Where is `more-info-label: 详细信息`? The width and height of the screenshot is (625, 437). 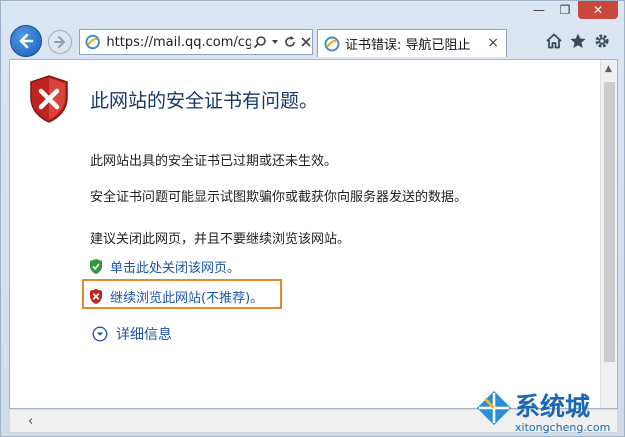 more-info-label: 详细信息 is located at coordinates (144, 334).